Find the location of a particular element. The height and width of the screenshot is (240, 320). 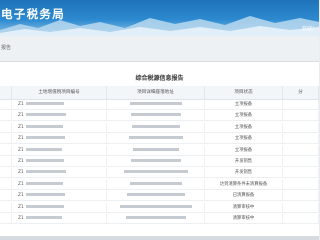

welcome-text: 欢迎！ is located at coordinates (309, 28).